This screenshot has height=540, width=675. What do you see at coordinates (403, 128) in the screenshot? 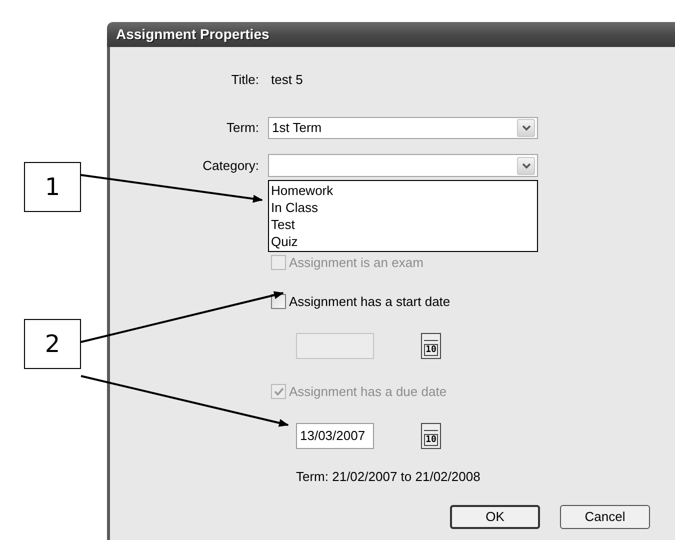
I see `term-dropdown: 1st Term` at bounding box center [403, 128].